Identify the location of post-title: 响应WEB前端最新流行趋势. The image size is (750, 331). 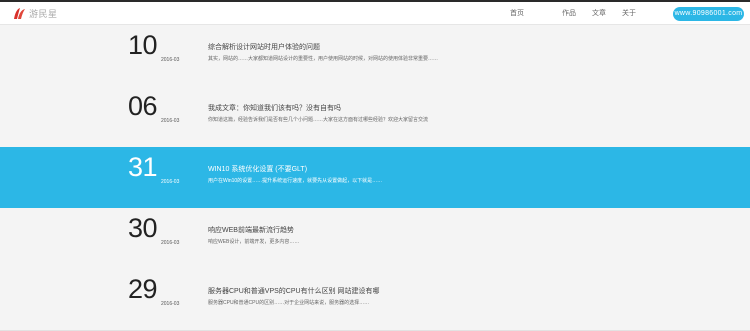
(251, 230).